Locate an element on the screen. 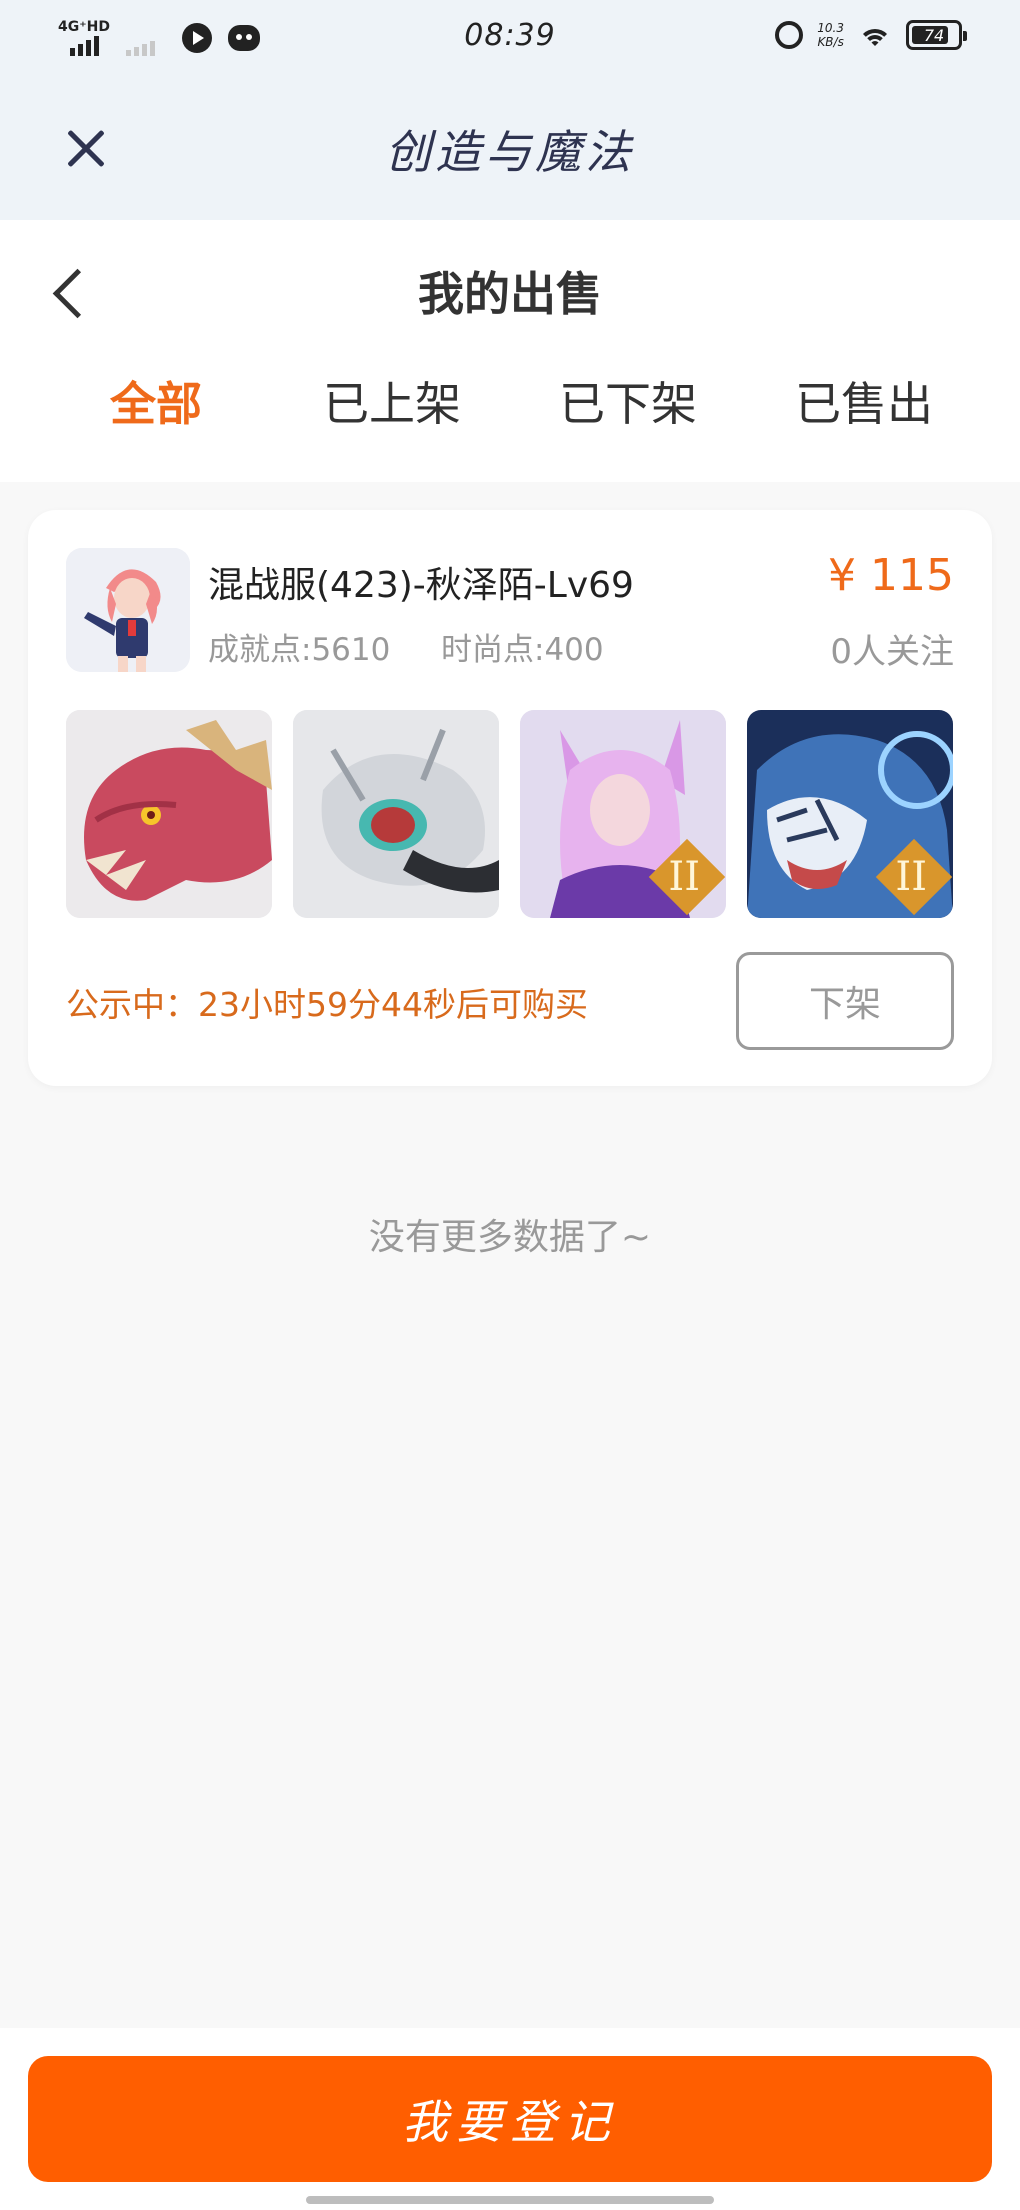  silver-mech-thumbnail is located at coordinates (396, 814).